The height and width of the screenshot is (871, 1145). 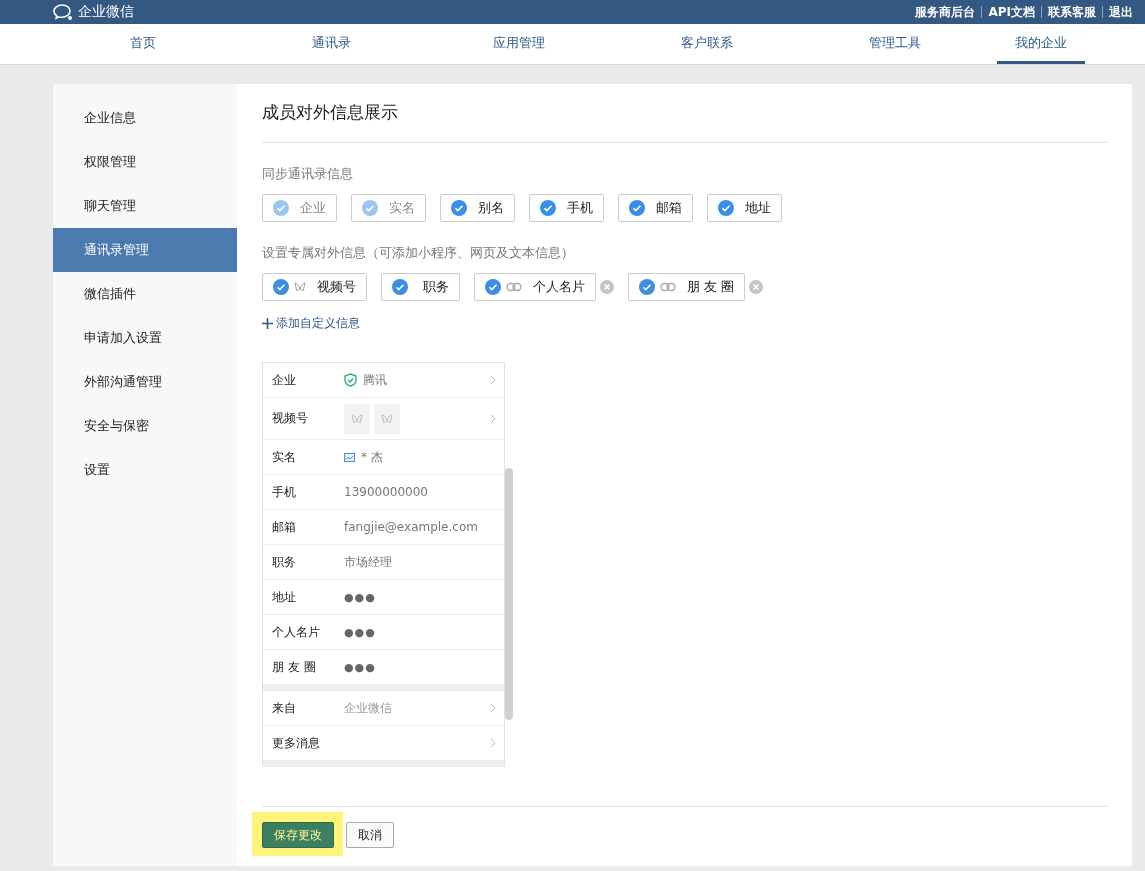 What do you see at coordinates (509, 594) in the screenshot?
I see `scrollbar` at bounding box center [509, 594].